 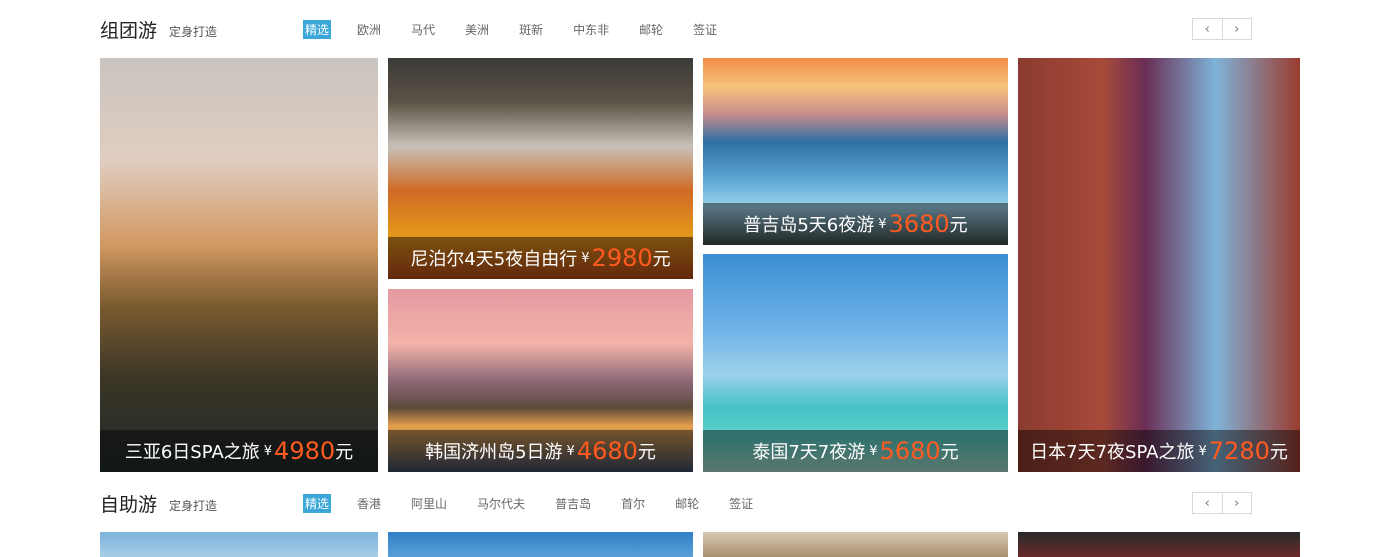 What do you see at coordinates (540, 168) in the screenshot?
I see `tour-card-nepal: 尼泊尔4天5夜自由行 ¥2980 元` at bounding box center [540, 168].